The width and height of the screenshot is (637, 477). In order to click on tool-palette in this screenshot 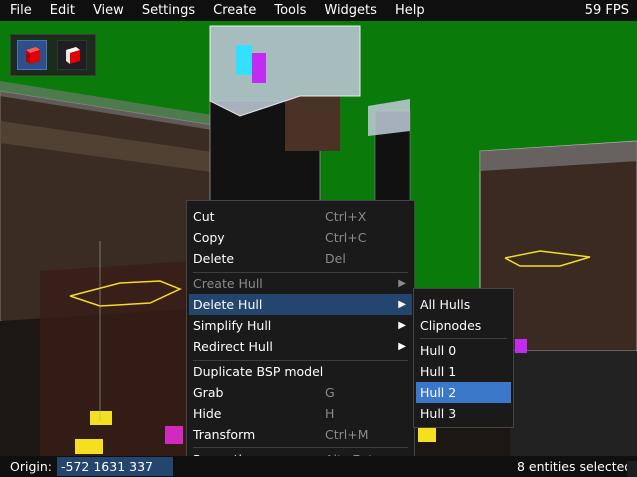, I will do `click(53, 55)`.